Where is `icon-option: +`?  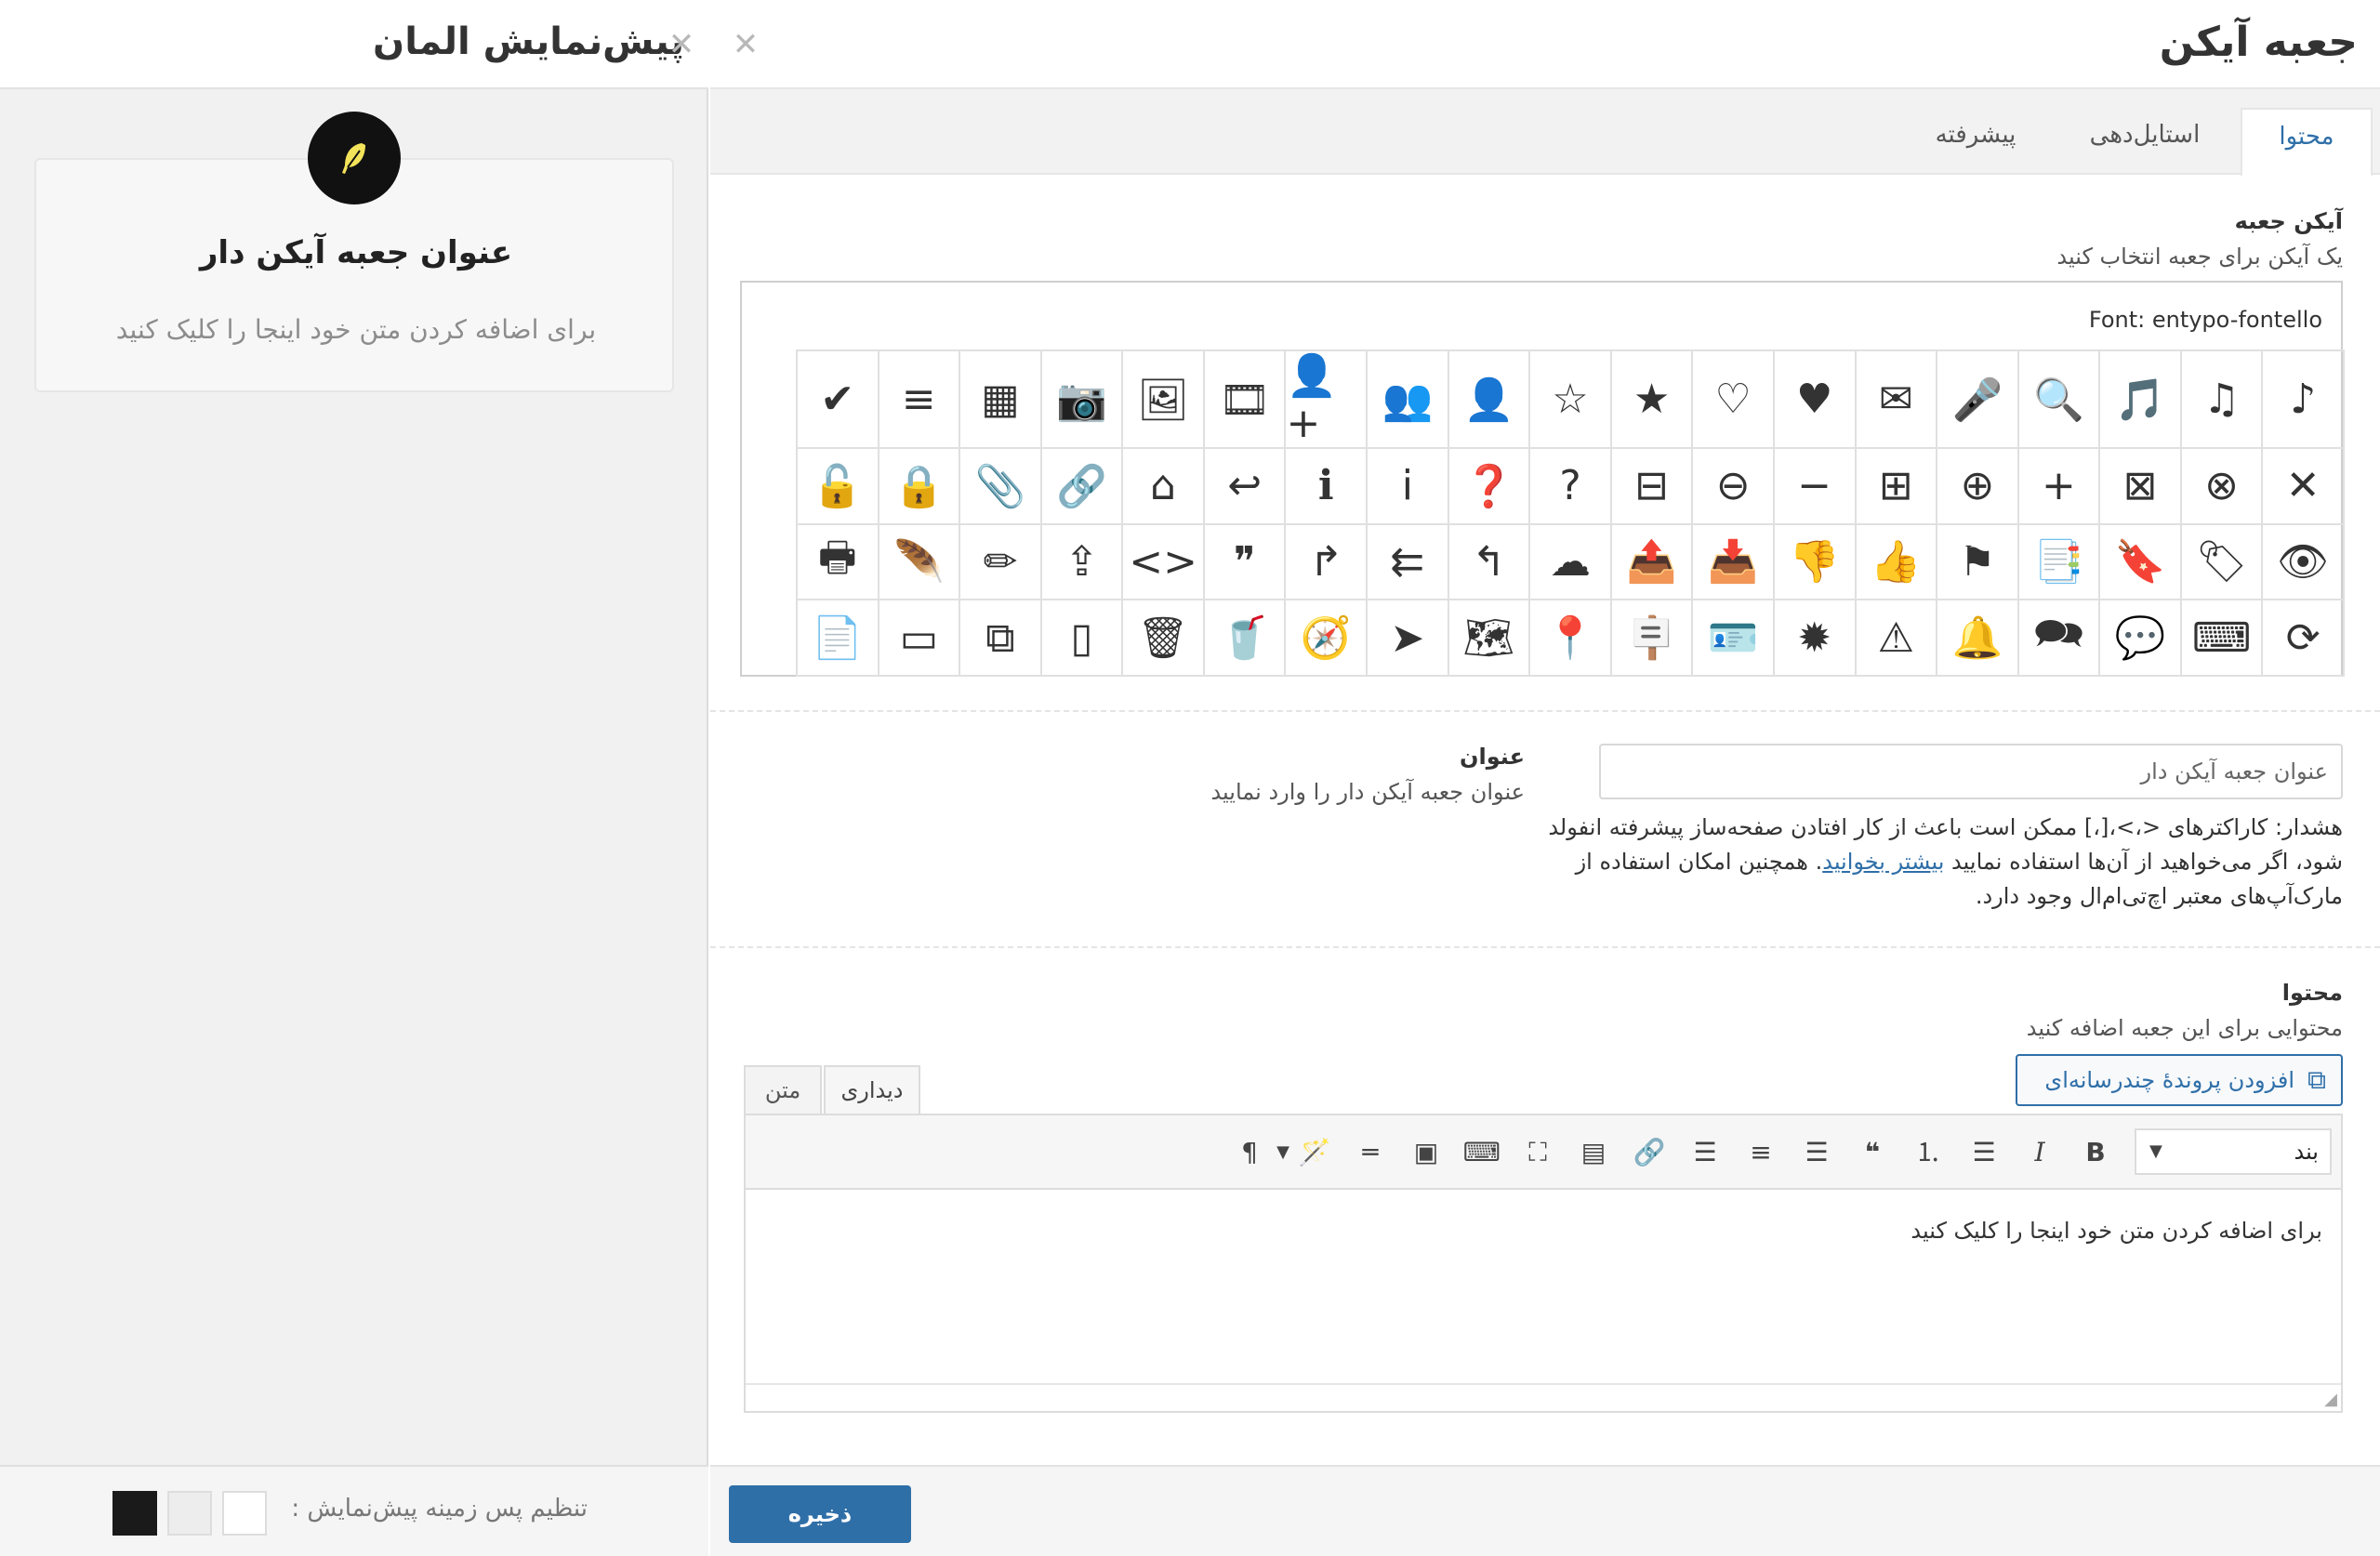
icon-option: + is located at coordinates (2059, 487).